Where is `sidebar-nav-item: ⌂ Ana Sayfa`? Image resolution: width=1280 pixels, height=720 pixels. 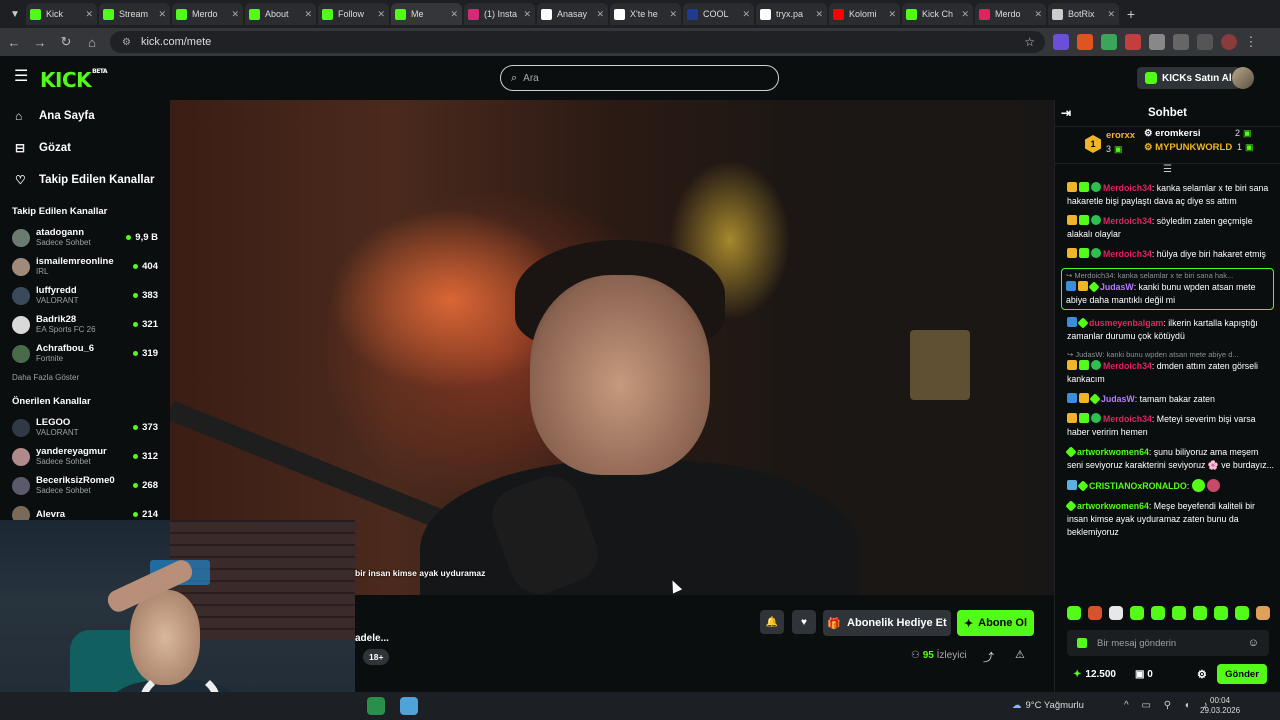 sidebar-nav-item: ⌂ Ana Sayfa is located at coordinates (85, 116).